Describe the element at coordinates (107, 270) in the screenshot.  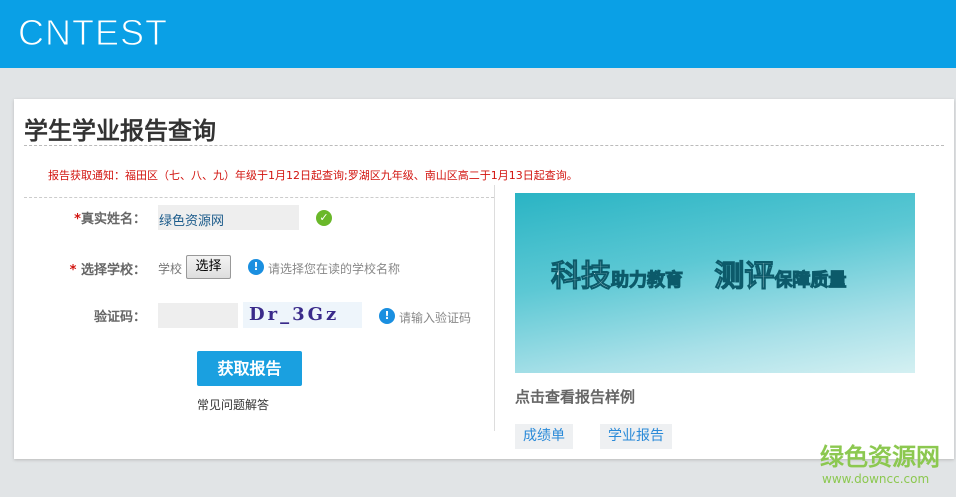
I see `school-label: * 选择学校：` at that location.